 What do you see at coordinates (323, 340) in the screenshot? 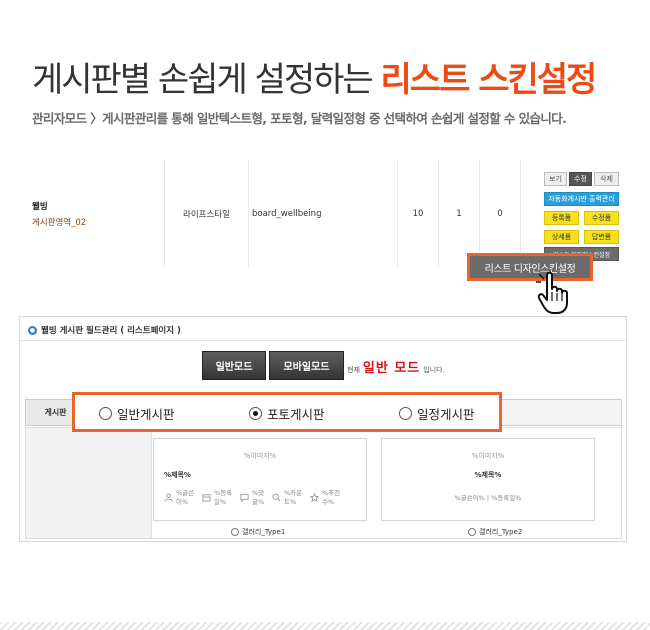
I see `panel-divider` at bounding box center [323, 340].